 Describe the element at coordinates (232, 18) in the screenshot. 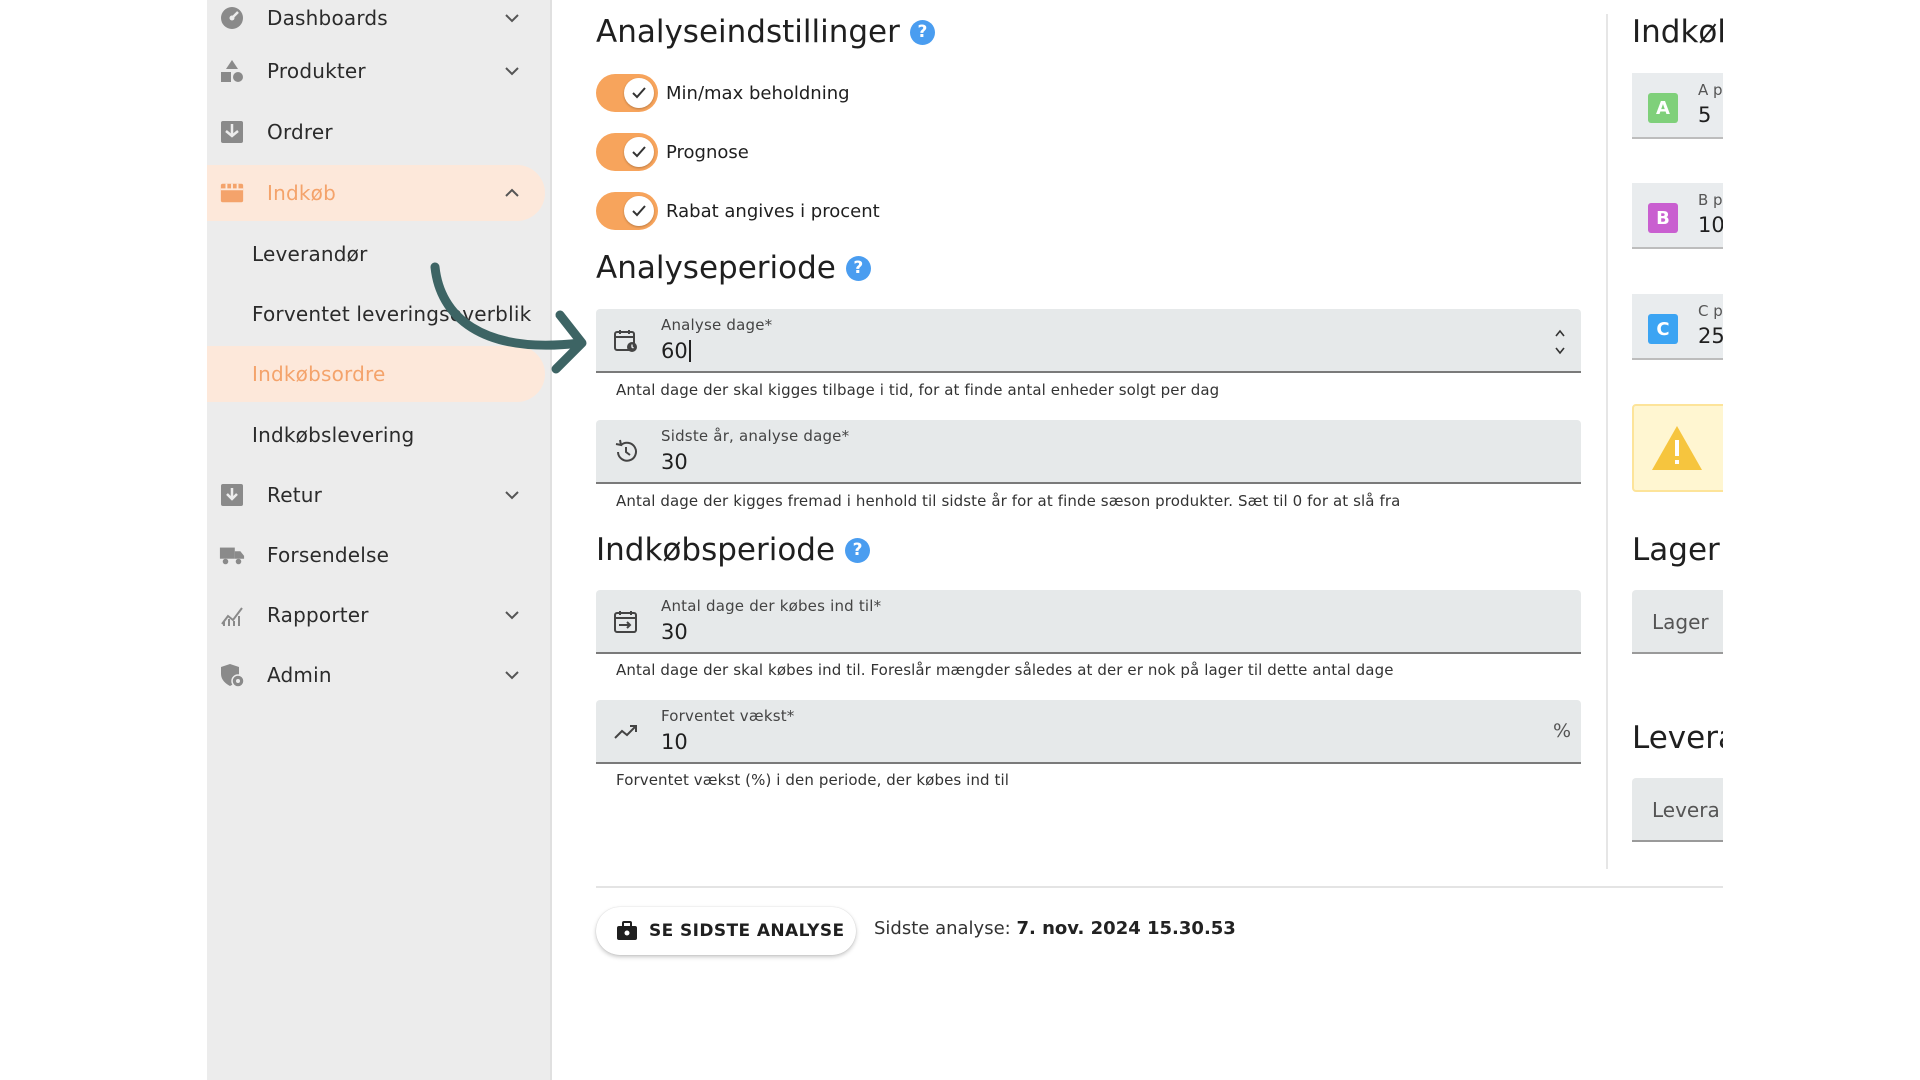

I see `dashboard-icon` at that location.